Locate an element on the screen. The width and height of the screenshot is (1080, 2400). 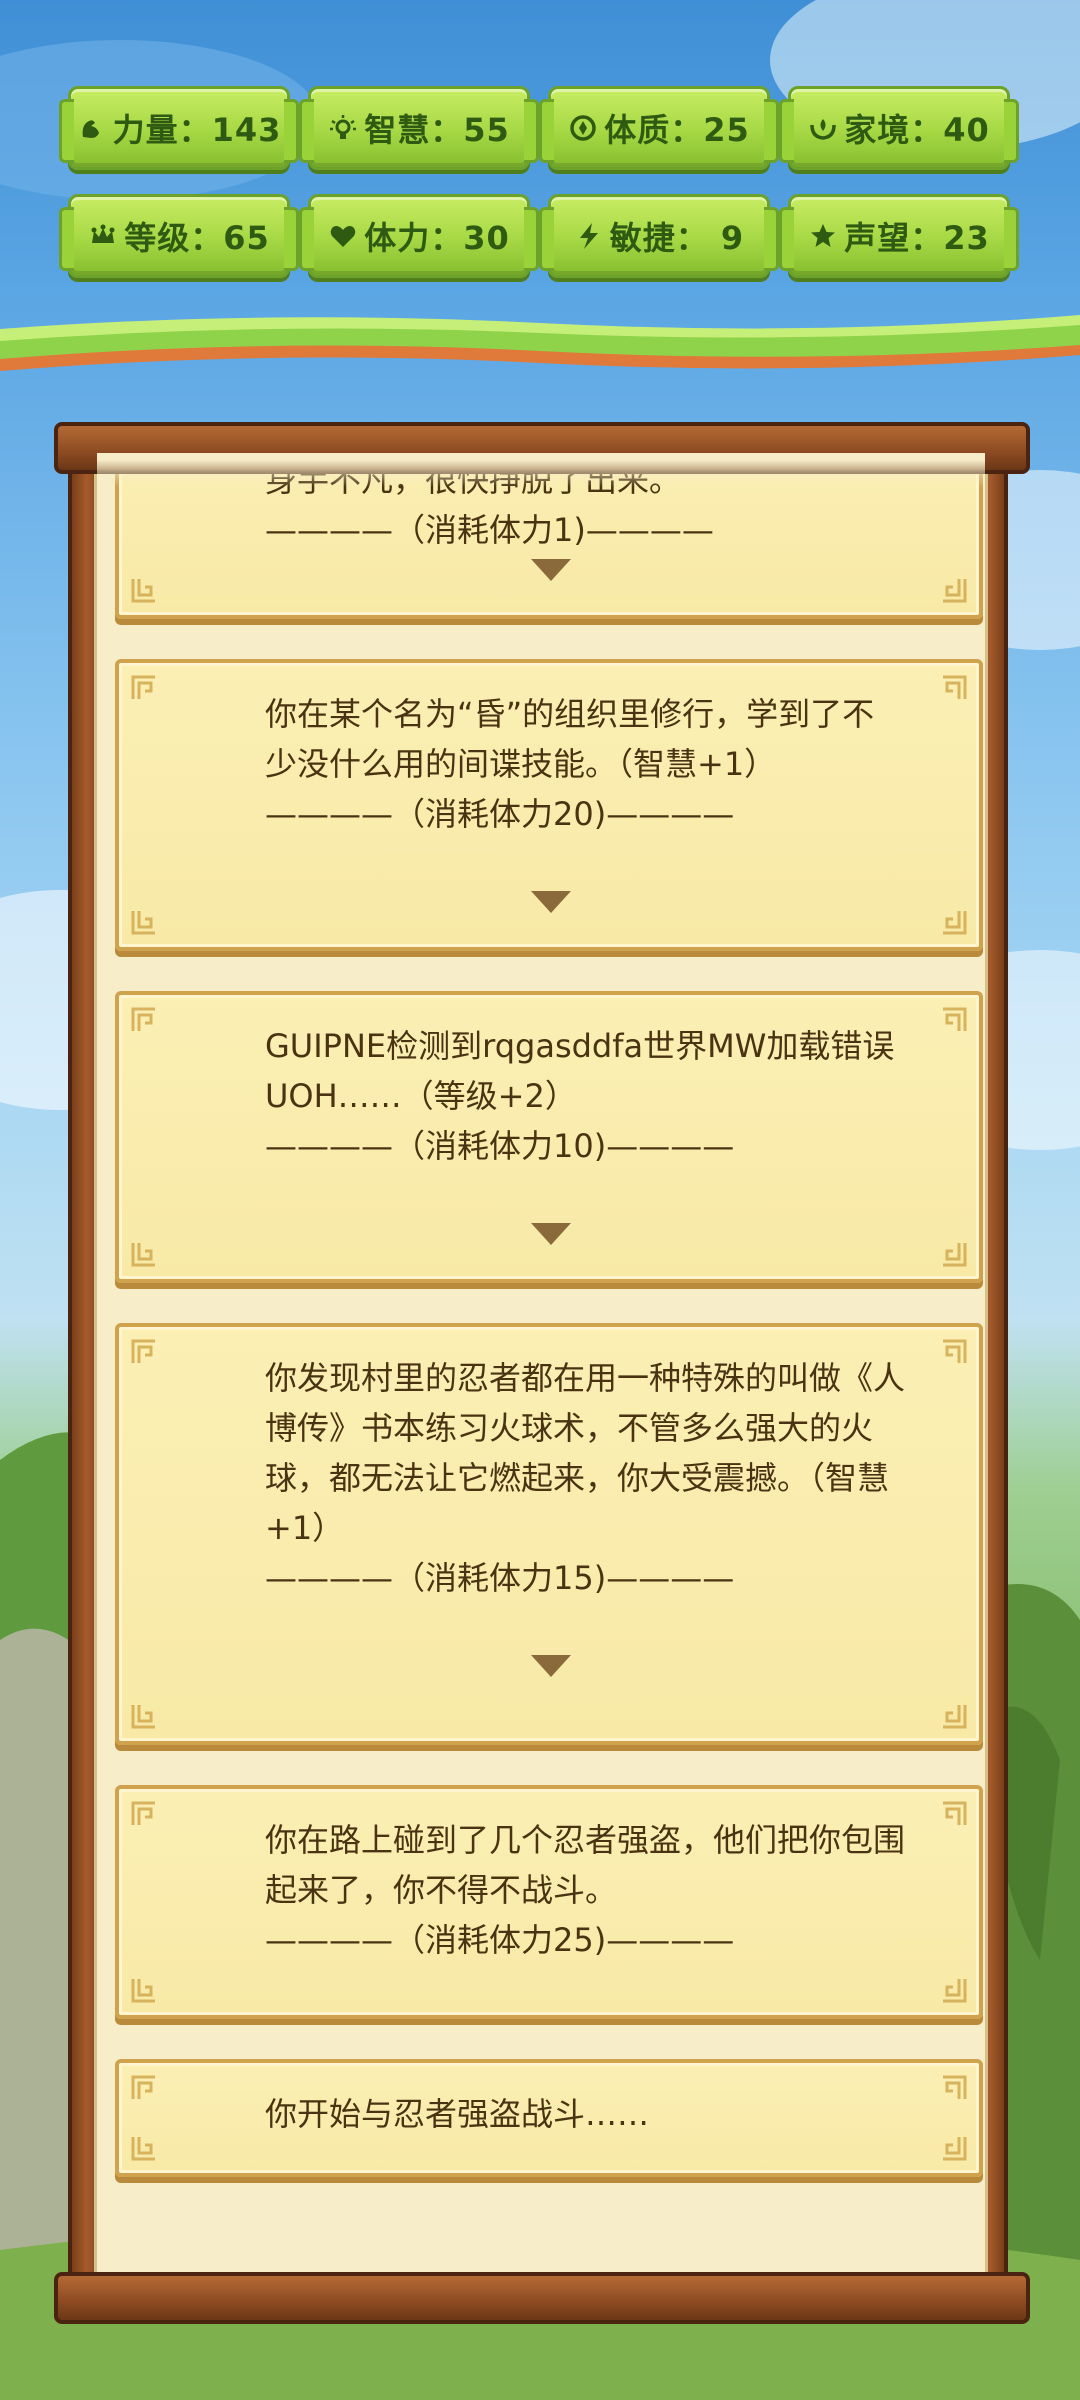
event-text: GUIPNE检测到rqgasddfa世界MW加载错误UOH……（等级+2） is located at coordinates (580, 1071).